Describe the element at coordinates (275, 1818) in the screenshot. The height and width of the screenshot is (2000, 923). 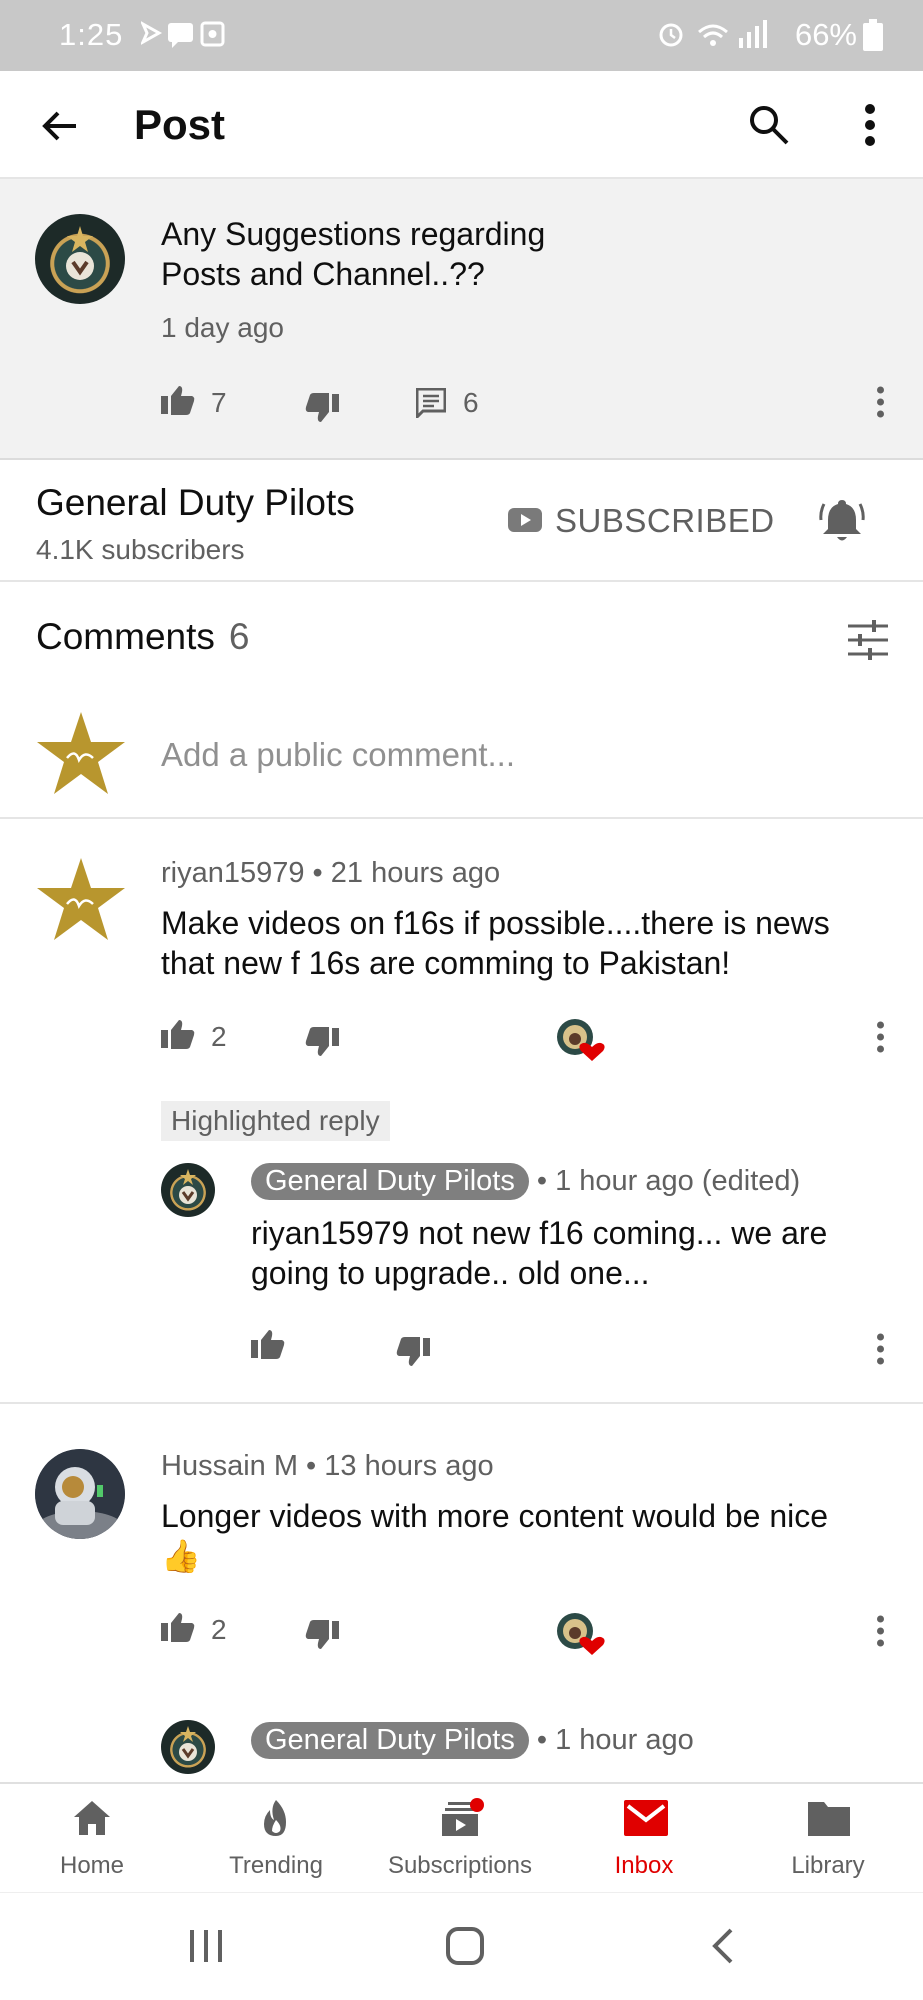
I see `flame-icon` at that location.